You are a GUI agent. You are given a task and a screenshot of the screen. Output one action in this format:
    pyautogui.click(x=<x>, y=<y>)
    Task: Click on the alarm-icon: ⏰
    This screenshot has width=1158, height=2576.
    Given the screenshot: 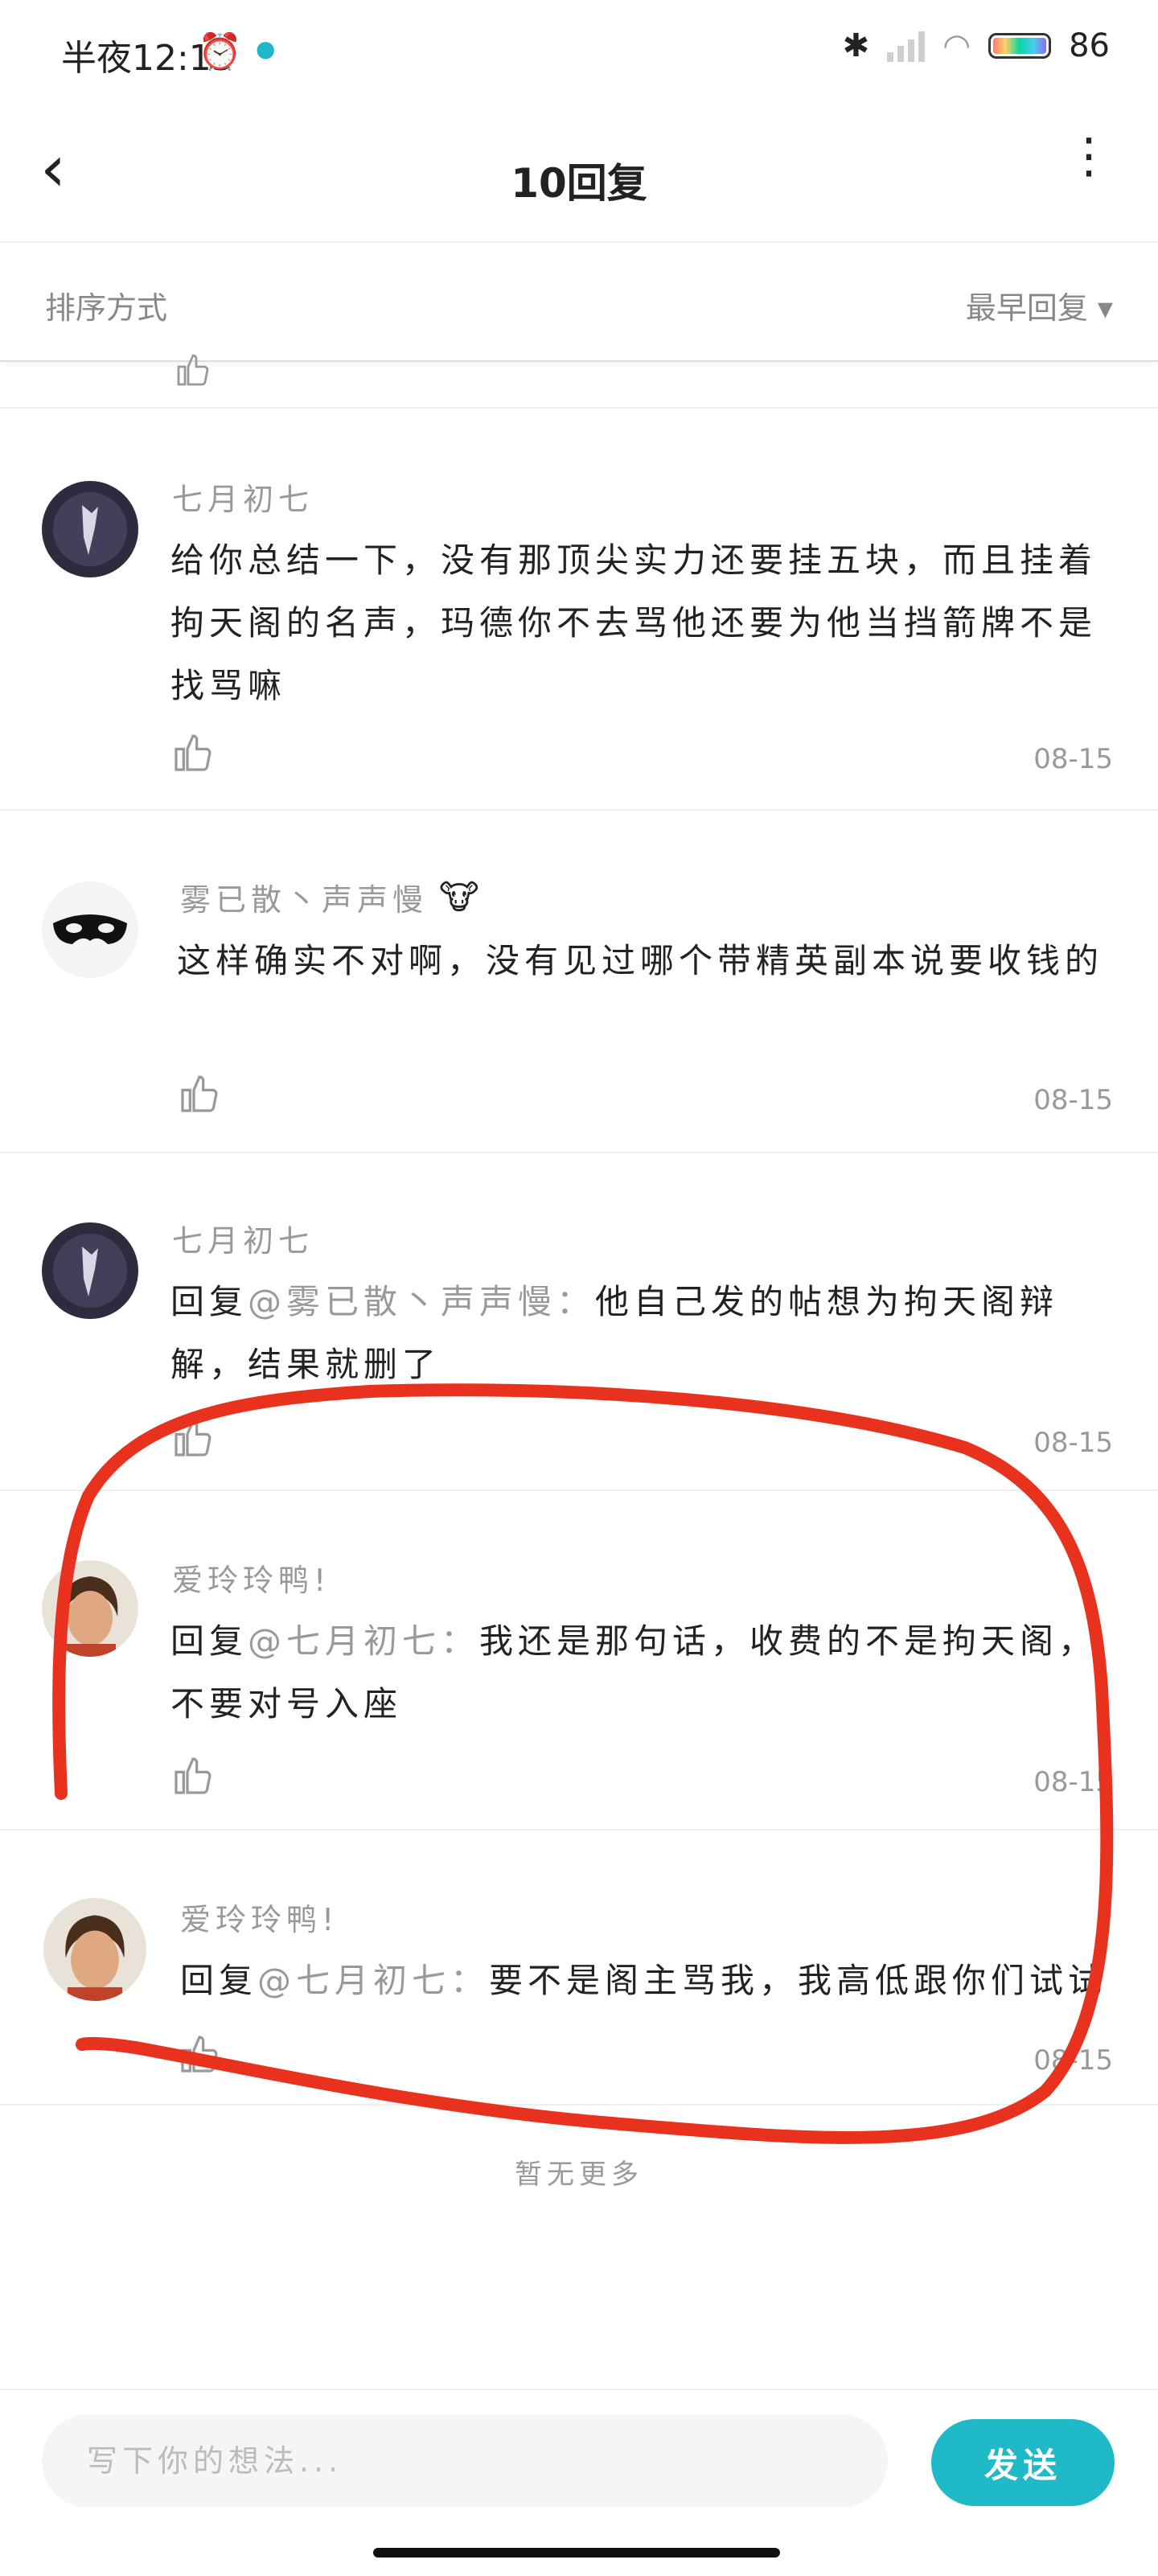 What is the action you would take?
    pyautogui.click(x=220, y=51)
    